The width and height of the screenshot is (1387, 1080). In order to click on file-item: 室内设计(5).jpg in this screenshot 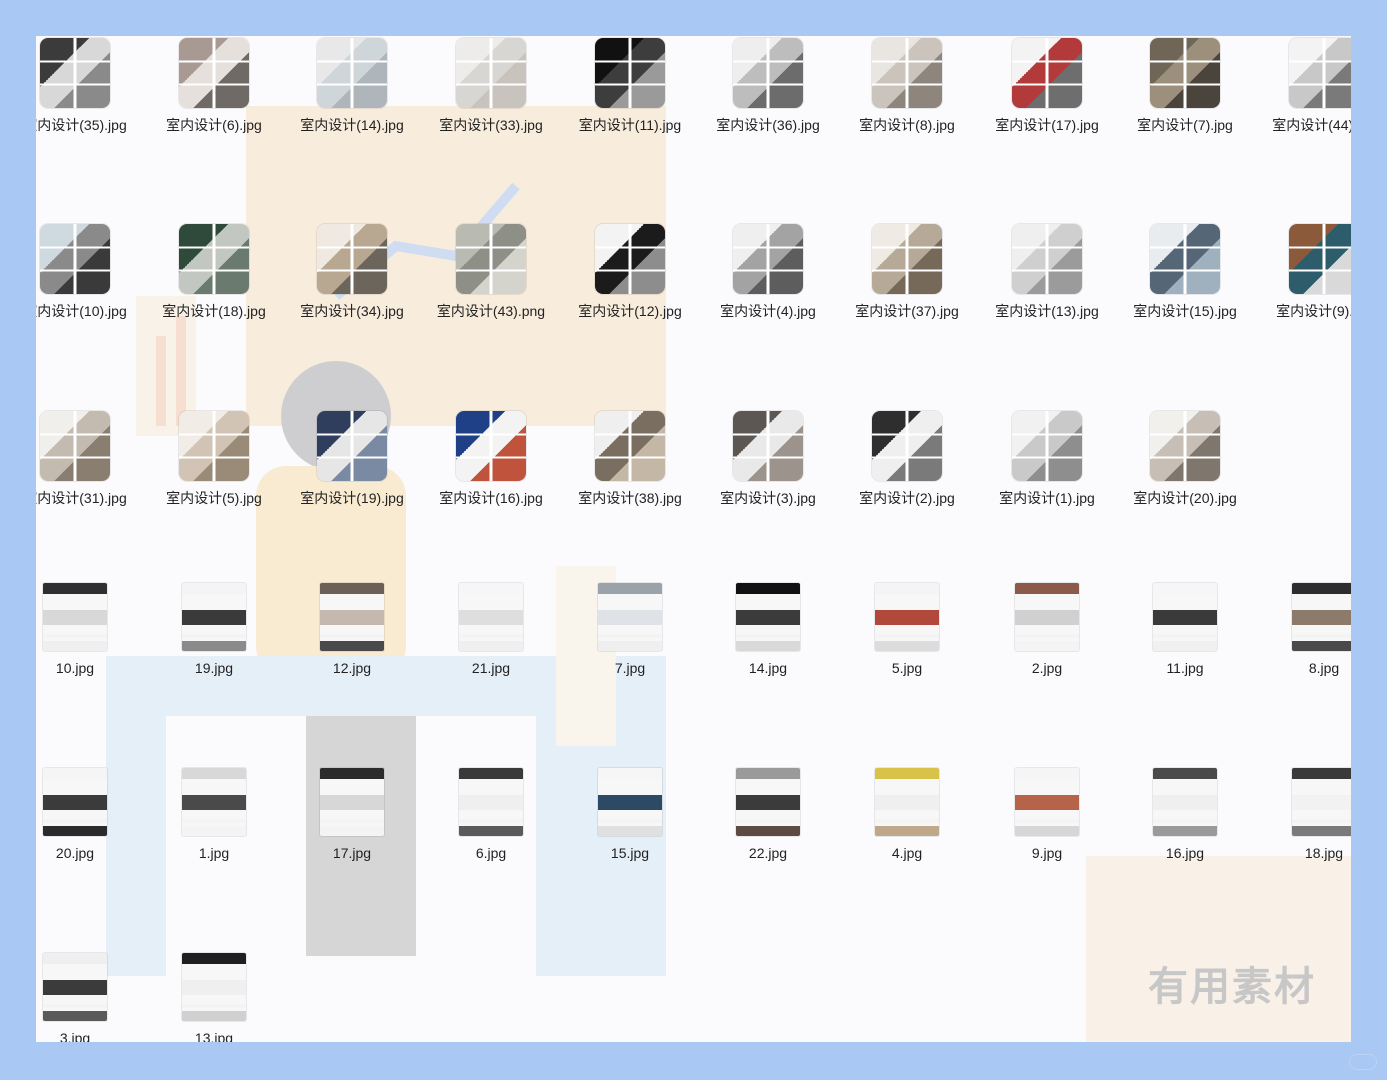, I will do `click(214, 460)`.